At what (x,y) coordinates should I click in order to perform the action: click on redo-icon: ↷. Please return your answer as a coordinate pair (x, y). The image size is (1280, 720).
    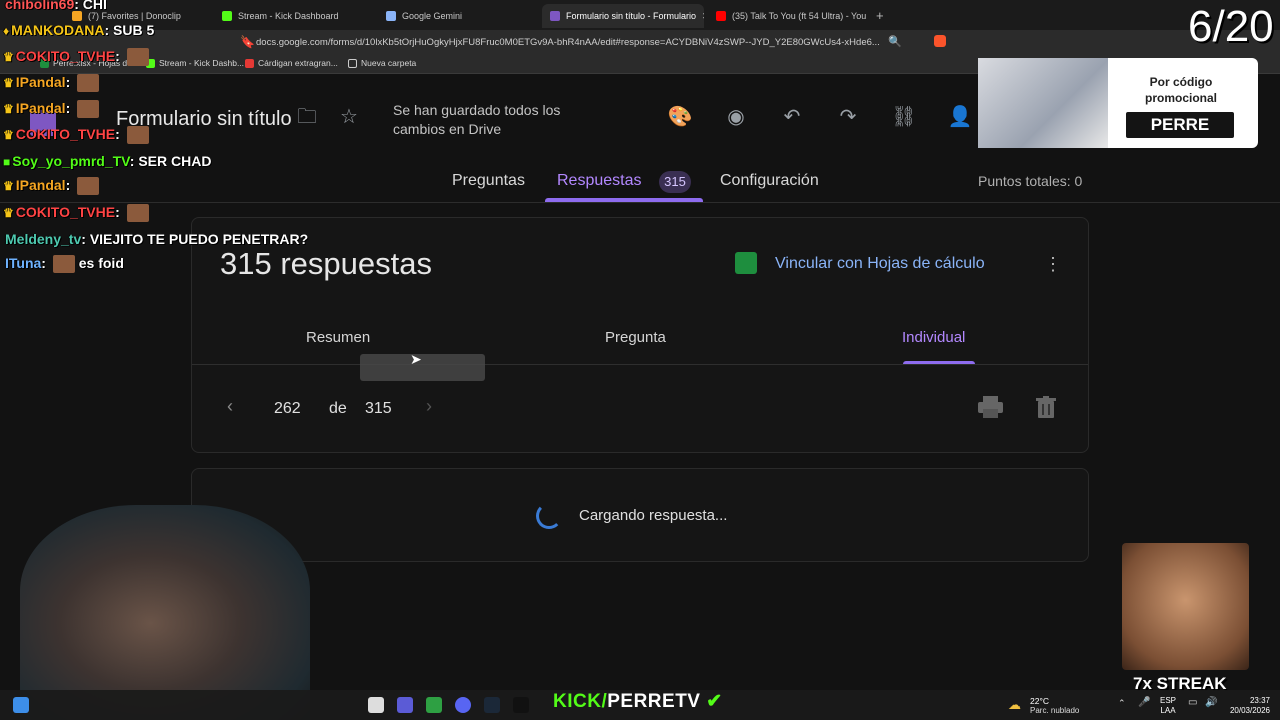
    Looking at the image, I should click on (848, 117).